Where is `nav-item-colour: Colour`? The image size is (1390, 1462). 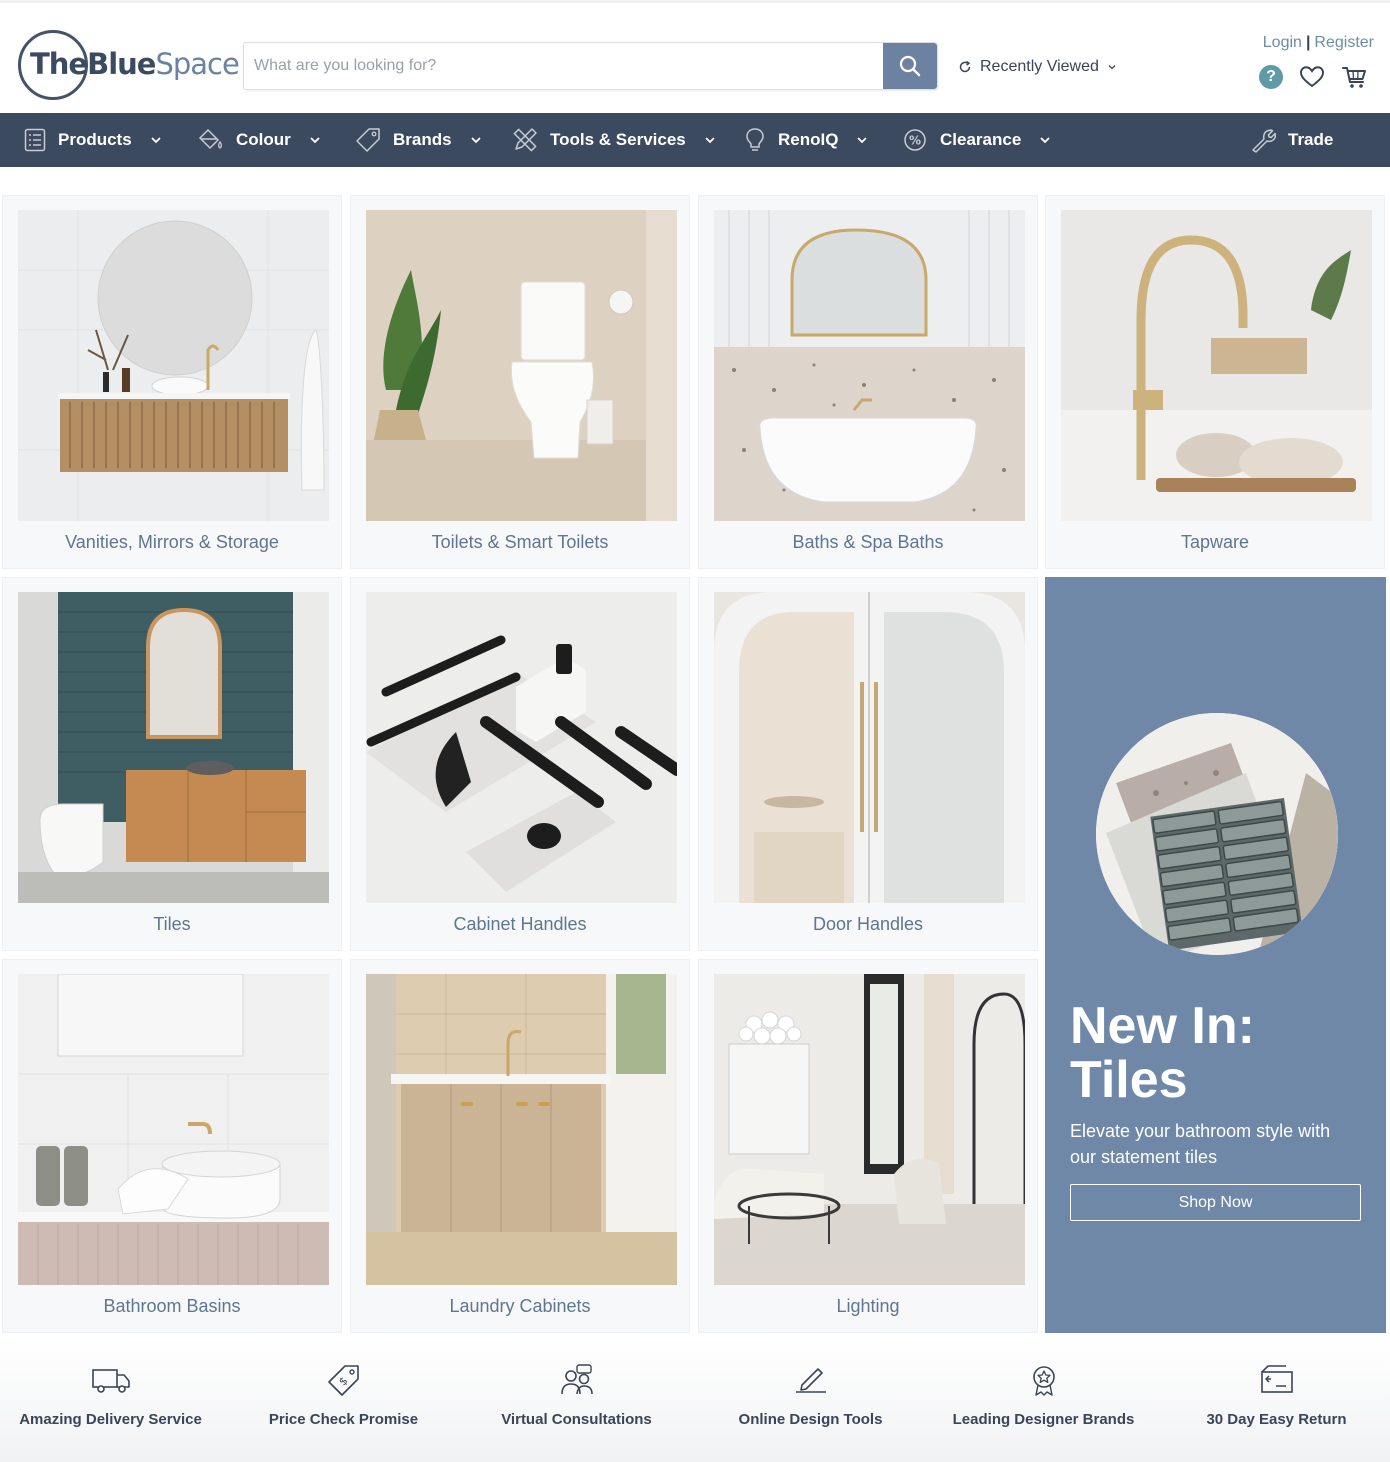
nav-item-colour: Colour is located at coordinates (259, 140).